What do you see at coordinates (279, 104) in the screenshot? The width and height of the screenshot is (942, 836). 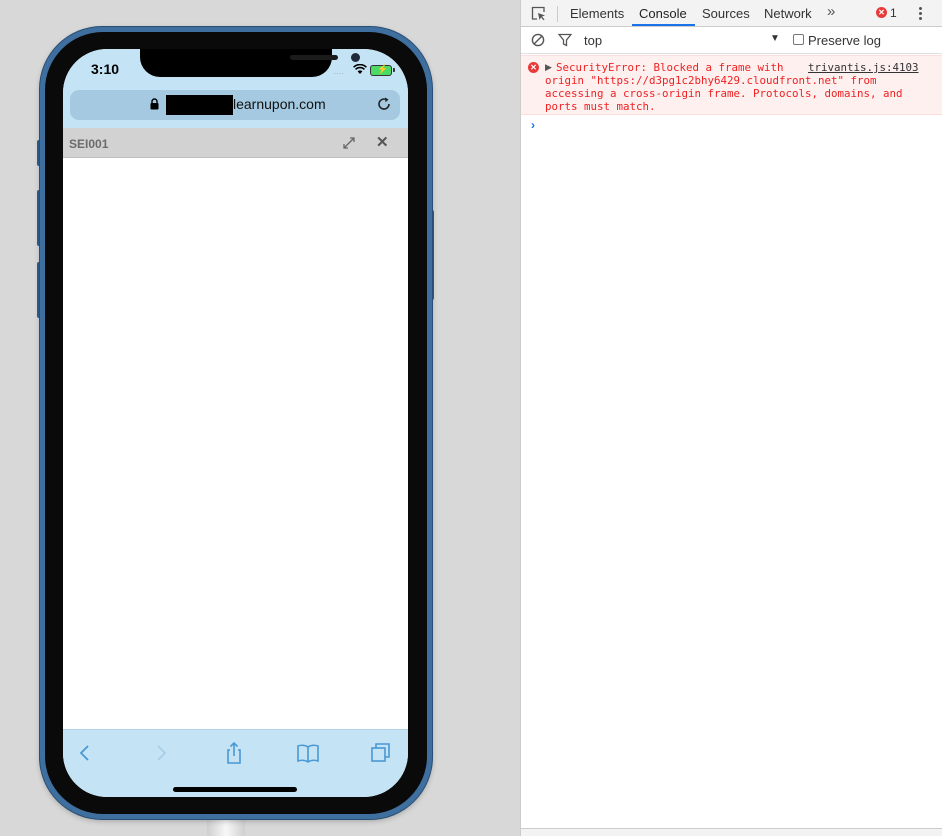 I see `url-domain: learnupon.com` at bounding box center [279, 104].